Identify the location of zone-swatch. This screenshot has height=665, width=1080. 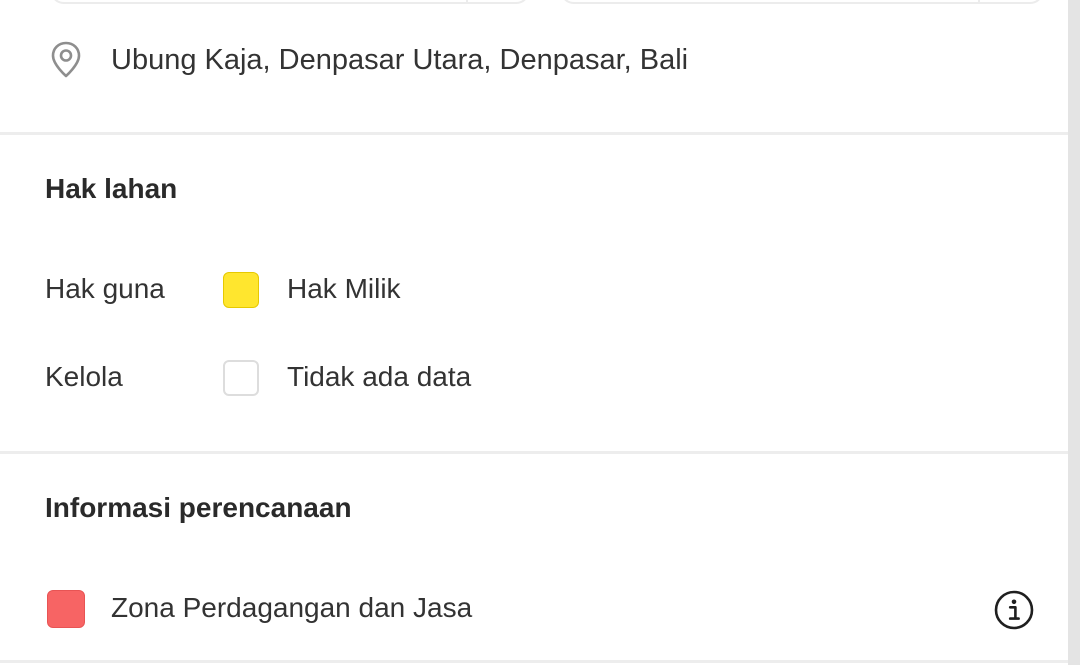
(66, 609).